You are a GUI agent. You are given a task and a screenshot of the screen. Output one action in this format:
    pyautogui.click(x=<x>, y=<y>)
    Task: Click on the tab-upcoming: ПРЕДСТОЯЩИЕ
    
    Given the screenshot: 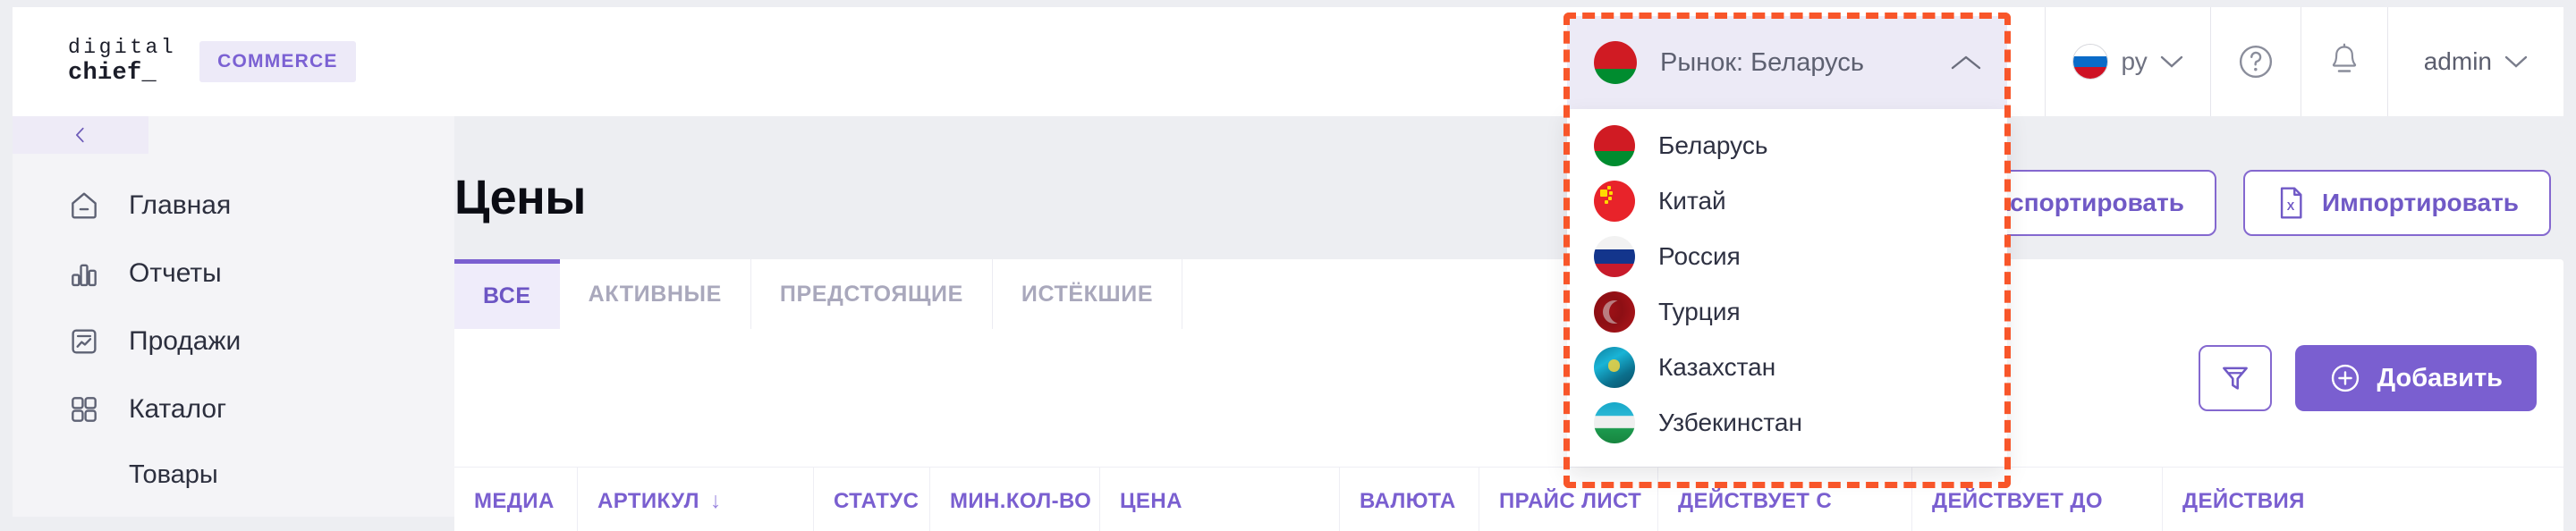 What is the action you would take?
    pyautogui.click(x=871, y=294)
    